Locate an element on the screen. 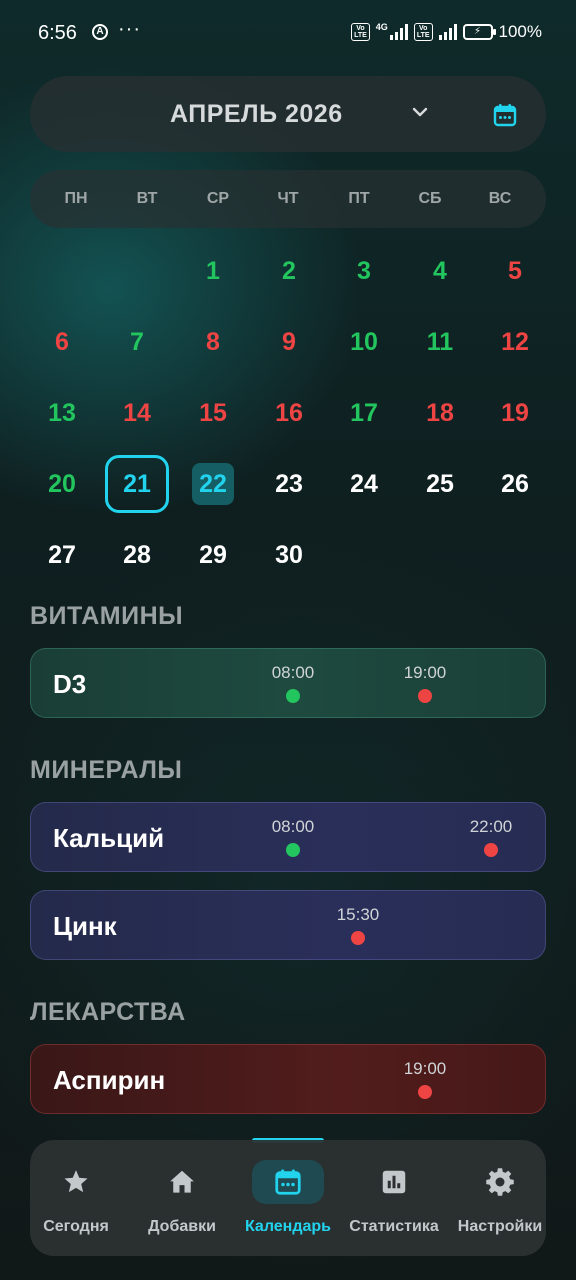 This screenshot has height=1280, width=576. calendar-day: 20 is located at coordinates (62, 484).